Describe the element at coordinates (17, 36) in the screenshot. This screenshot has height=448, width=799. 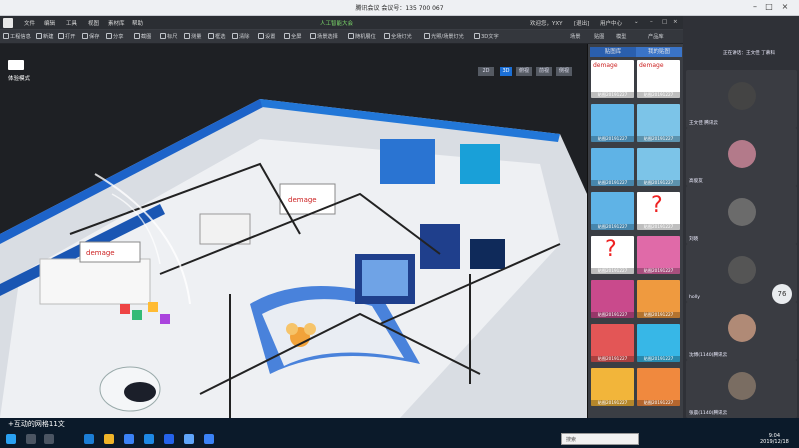
I see `tool-project-info: 工程信息` at that location.